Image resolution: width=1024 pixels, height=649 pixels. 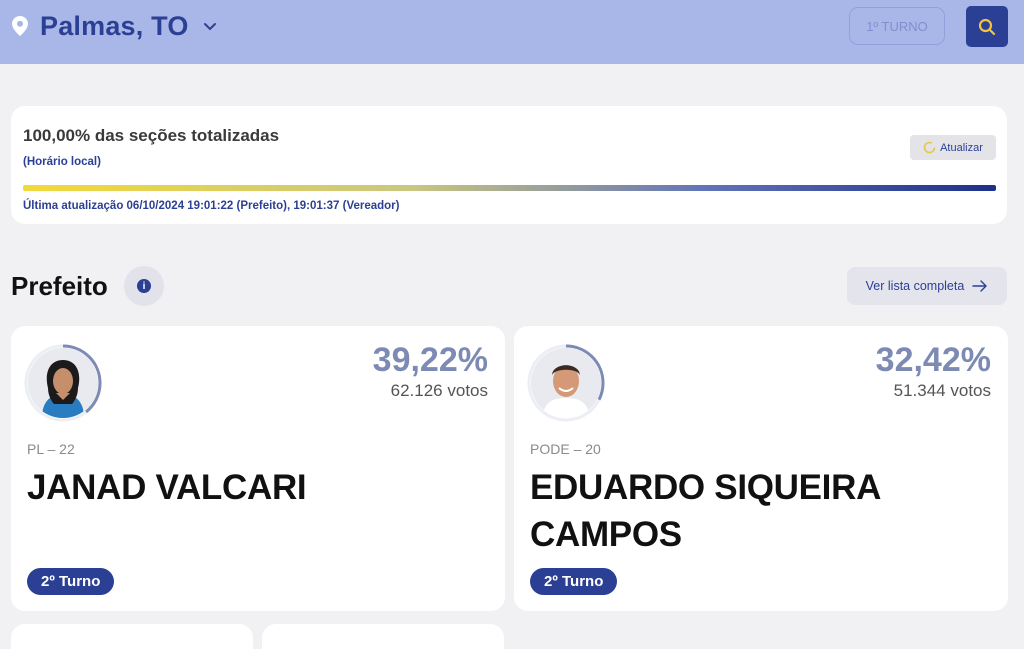 I want to click on candidate-name: EDUARDO SIQUEIRA CAMPOS, so click(x=705, y=511).